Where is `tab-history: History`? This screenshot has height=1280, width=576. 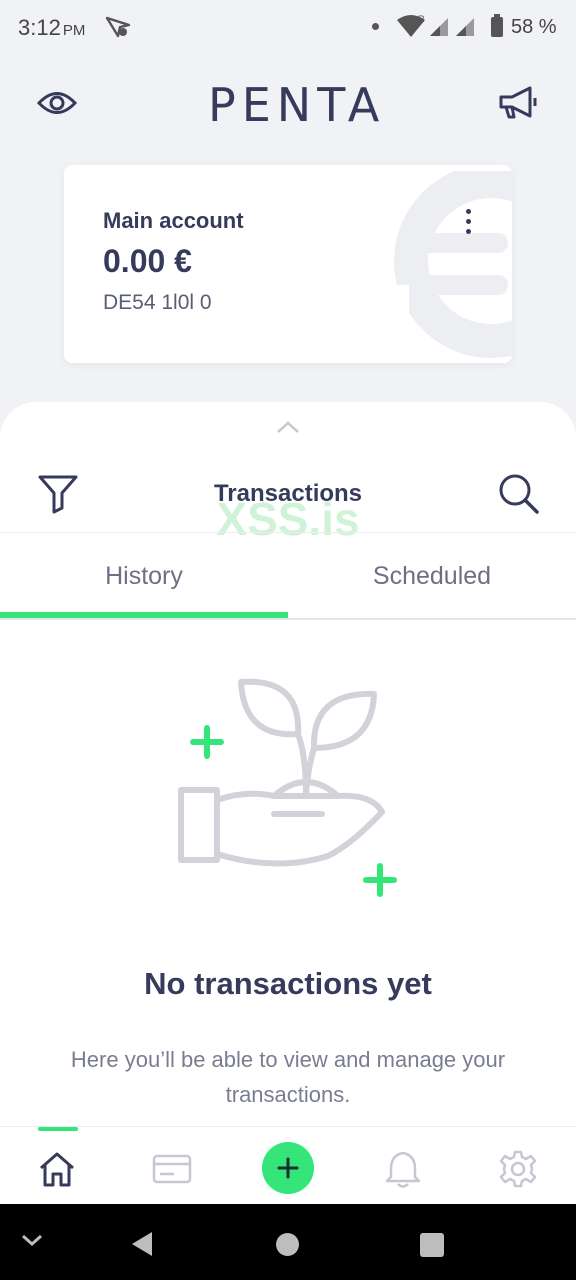 tab-history: History is located at coordinates (144, 576).